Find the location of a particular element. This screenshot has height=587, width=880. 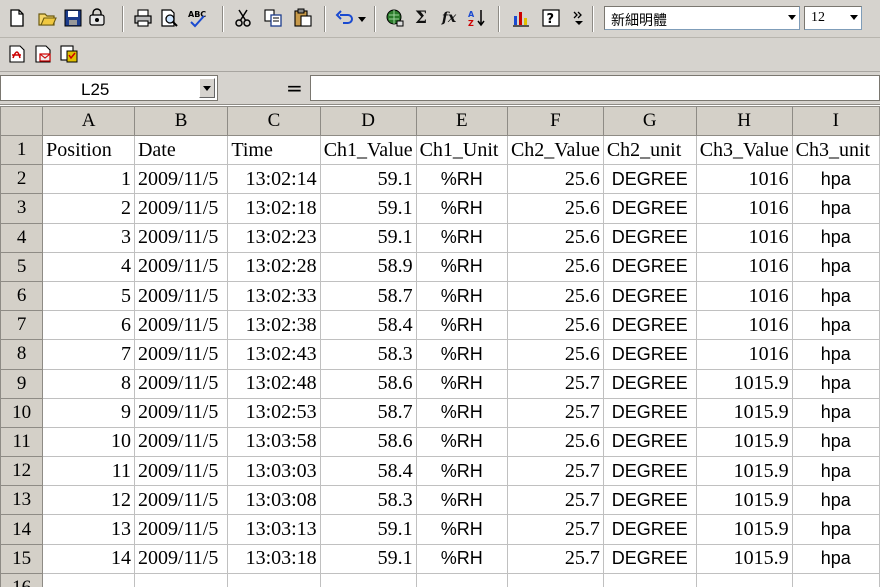

cell-B11: 2009/11/5 is located at coordinates (181, 442).